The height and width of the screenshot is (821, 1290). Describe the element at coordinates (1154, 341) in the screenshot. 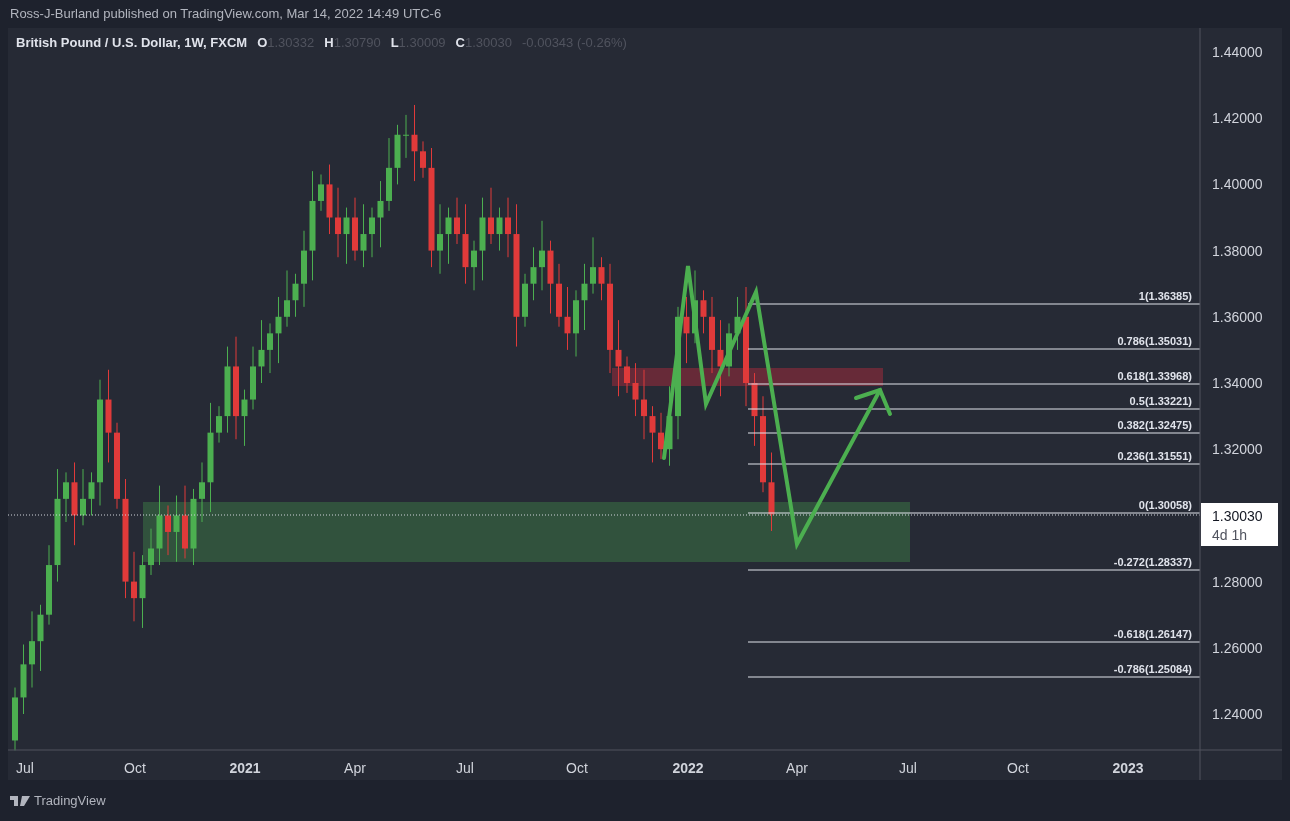

I see `fib-level-label: 0.786(1.35031)` at that location.